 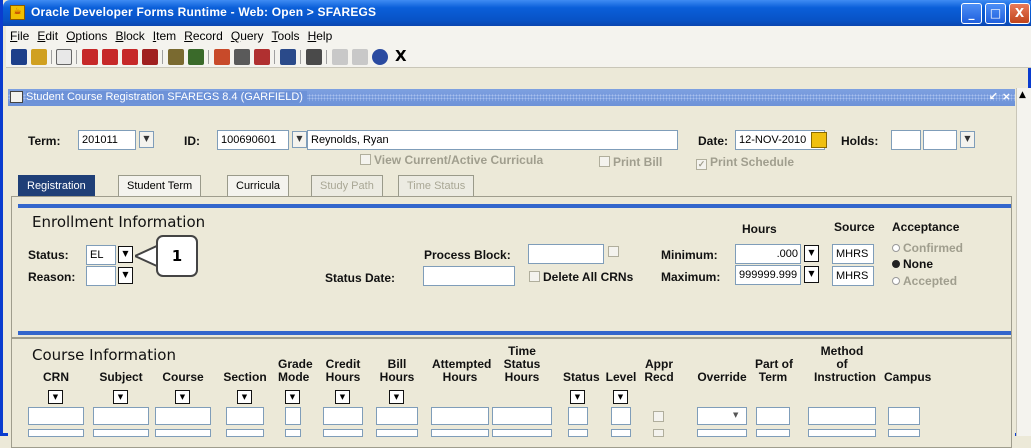 I want to click on exit-icon: X, so click(x=401, y=56).